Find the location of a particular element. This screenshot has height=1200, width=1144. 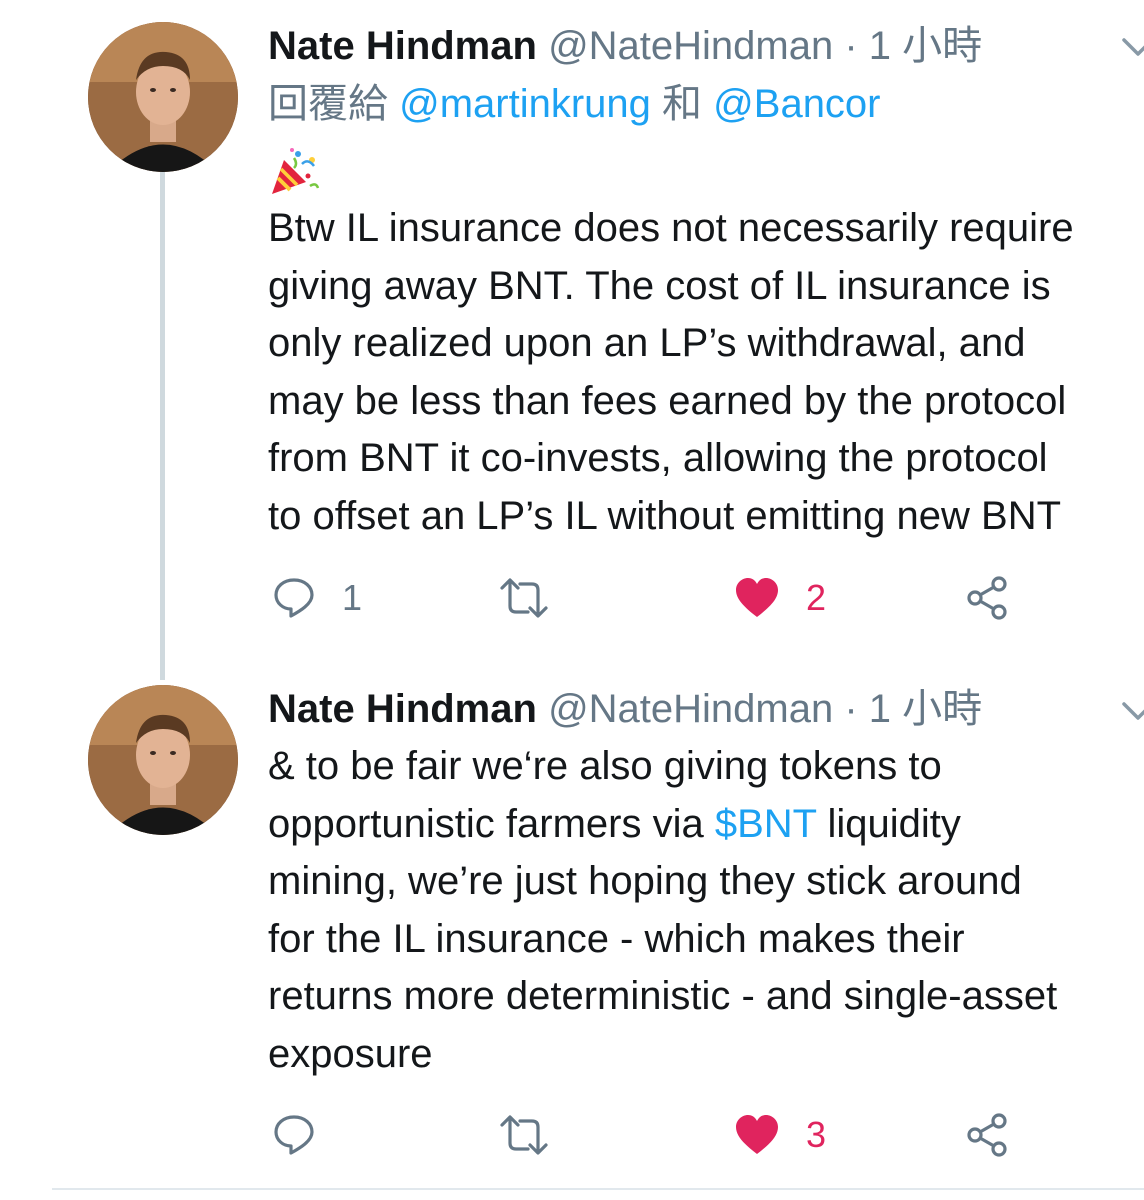

thread-connector-line is located at coordinates (162, 426).